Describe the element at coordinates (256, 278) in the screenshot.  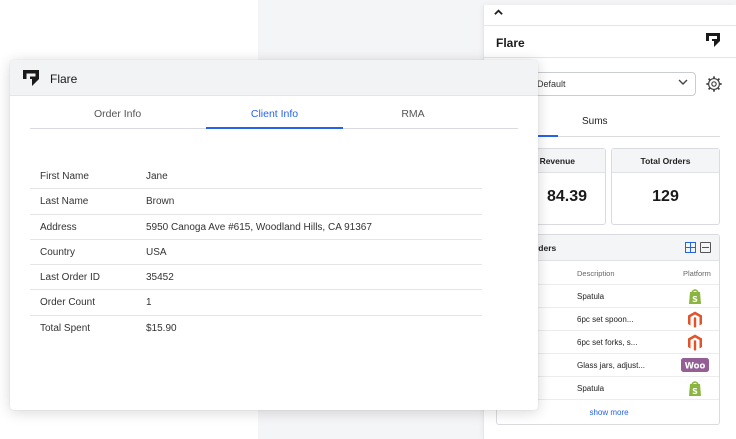
I see `info-row: Last Order ID 35452` at that location.